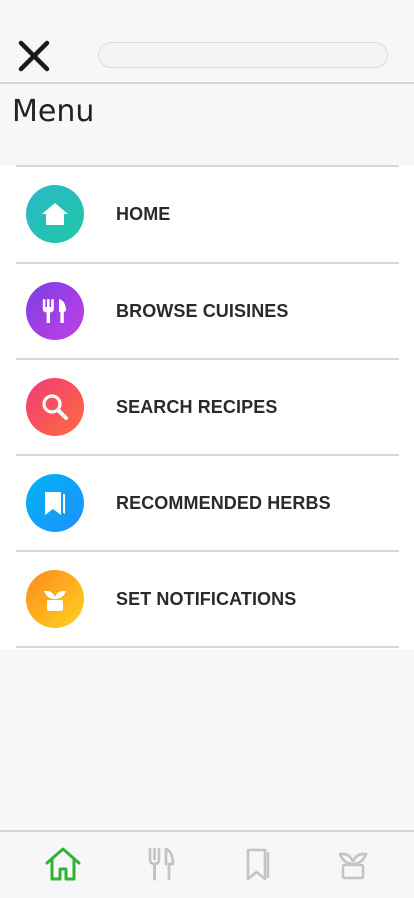  What do you see at coordinates (202, 310) in the screenshot?
I see `menu-item-label: BROWSE CUISINES` at bounding box center [202, 310].